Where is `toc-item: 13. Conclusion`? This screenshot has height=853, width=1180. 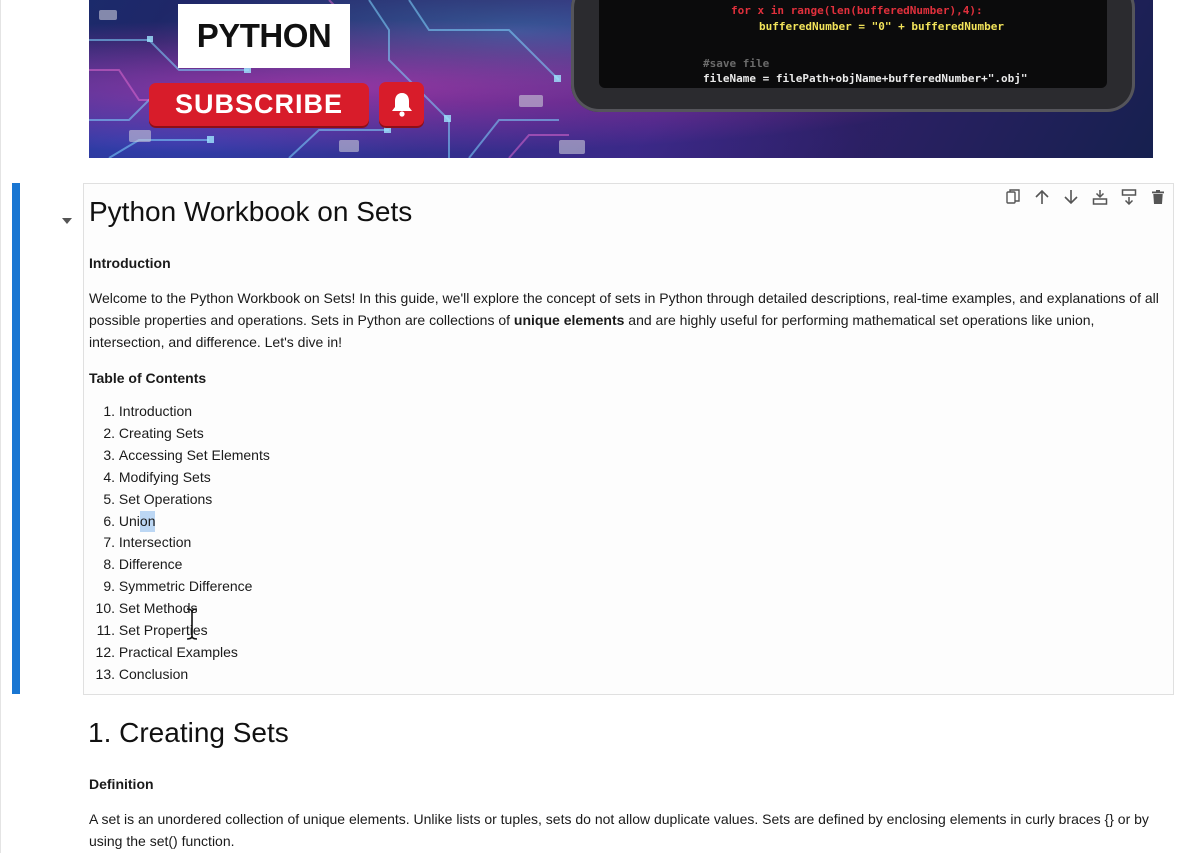 toc-item: 13. Conclusion is located at coordinates (142, 673).